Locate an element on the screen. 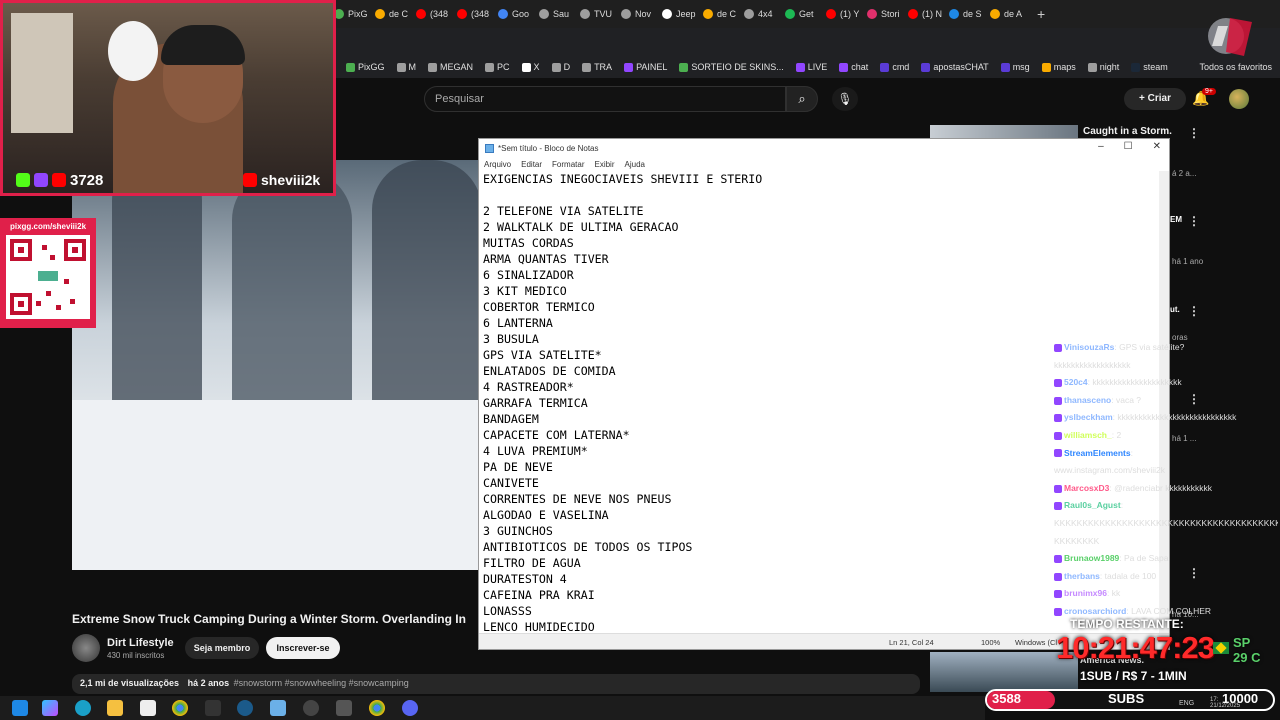 This screenshot has width=1280, height=720. store-icon is located at coordinates (148, 708).